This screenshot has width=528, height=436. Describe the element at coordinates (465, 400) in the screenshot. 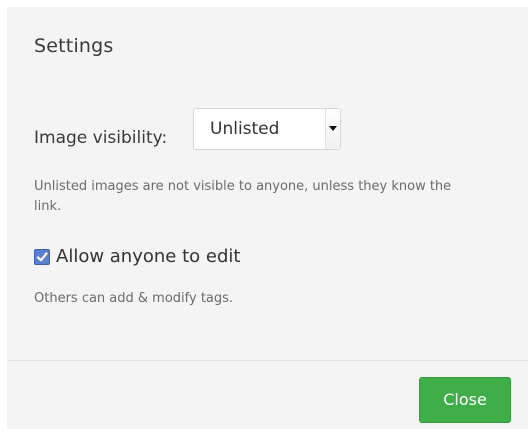

I see `close-button: Close` at that location.